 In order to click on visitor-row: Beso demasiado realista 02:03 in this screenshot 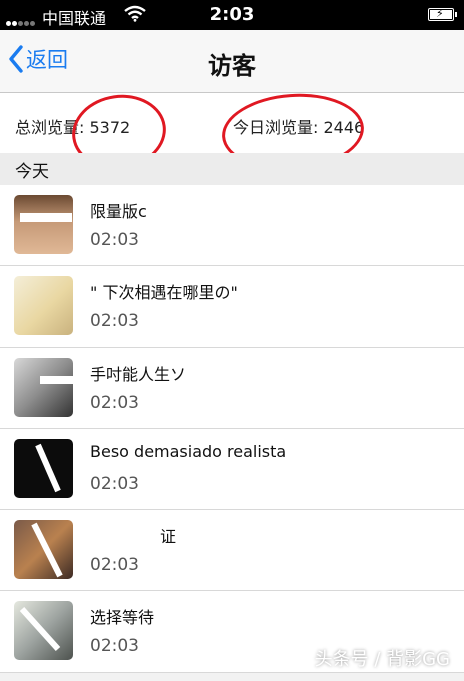, I will do `click(232, 469)`.